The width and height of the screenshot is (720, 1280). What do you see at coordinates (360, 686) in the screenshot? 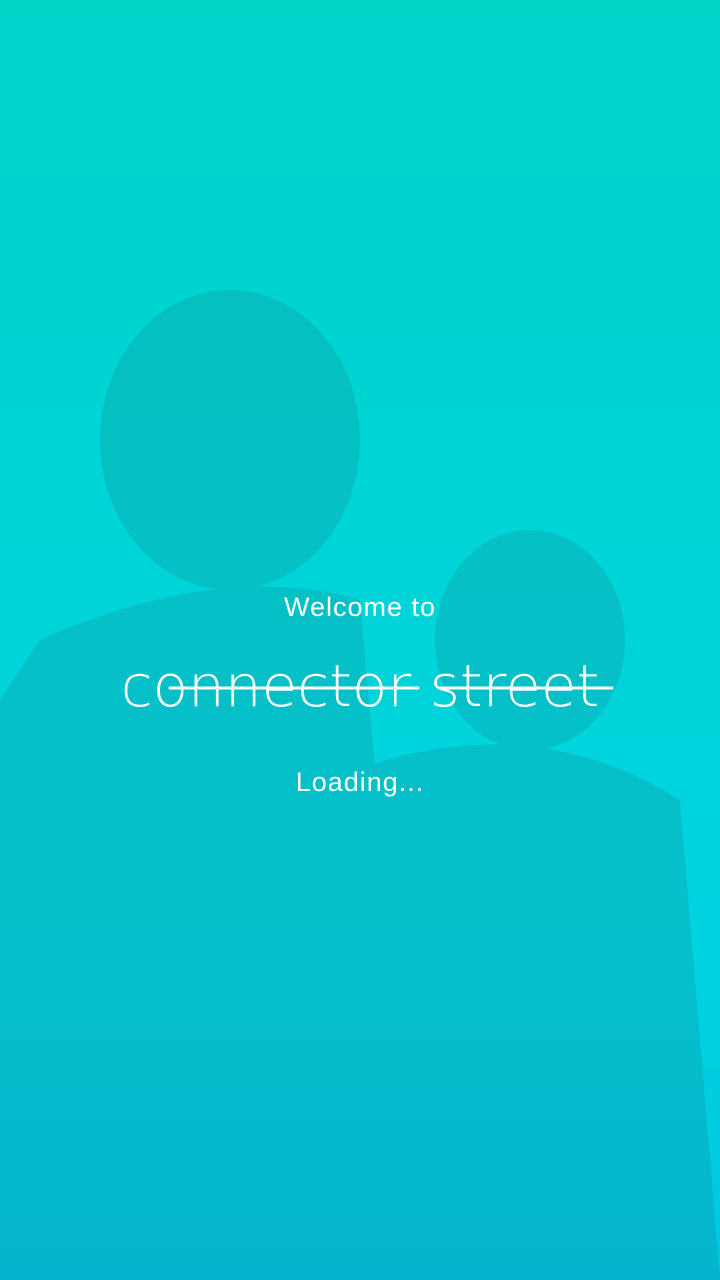
I see `logo-text: connector street` at bounding box center [360, 686].